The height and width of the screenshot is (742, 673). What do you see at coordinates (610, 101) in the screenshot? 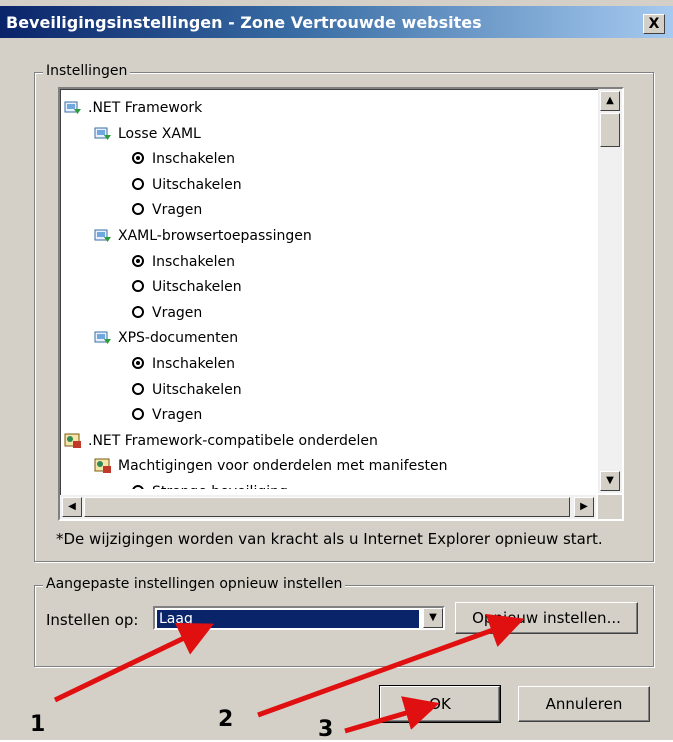
I see `scroll-up-button: ▲` at bounding box center [610, 101].